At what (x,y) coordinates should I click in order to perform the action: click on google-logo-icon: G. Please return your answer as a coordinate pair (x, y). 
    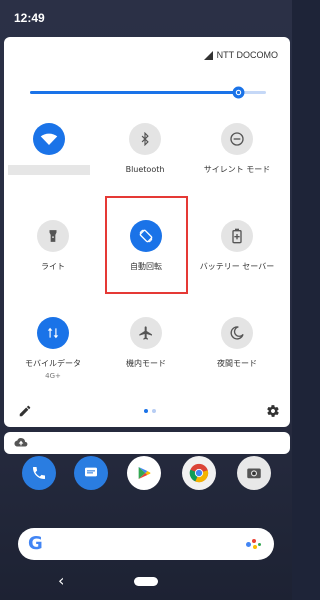
    Looking at the image, I should click on (35, 543).